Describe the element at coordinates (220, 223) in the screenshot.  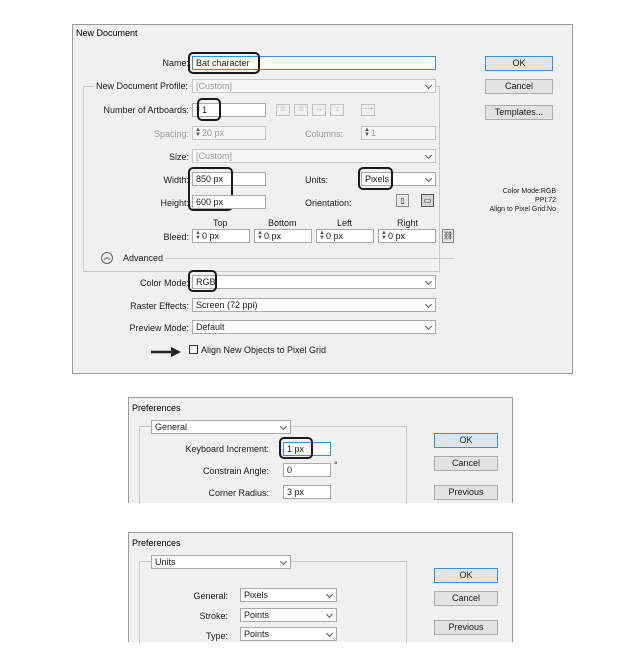
I see `bleed-top-header: Top` at that location.